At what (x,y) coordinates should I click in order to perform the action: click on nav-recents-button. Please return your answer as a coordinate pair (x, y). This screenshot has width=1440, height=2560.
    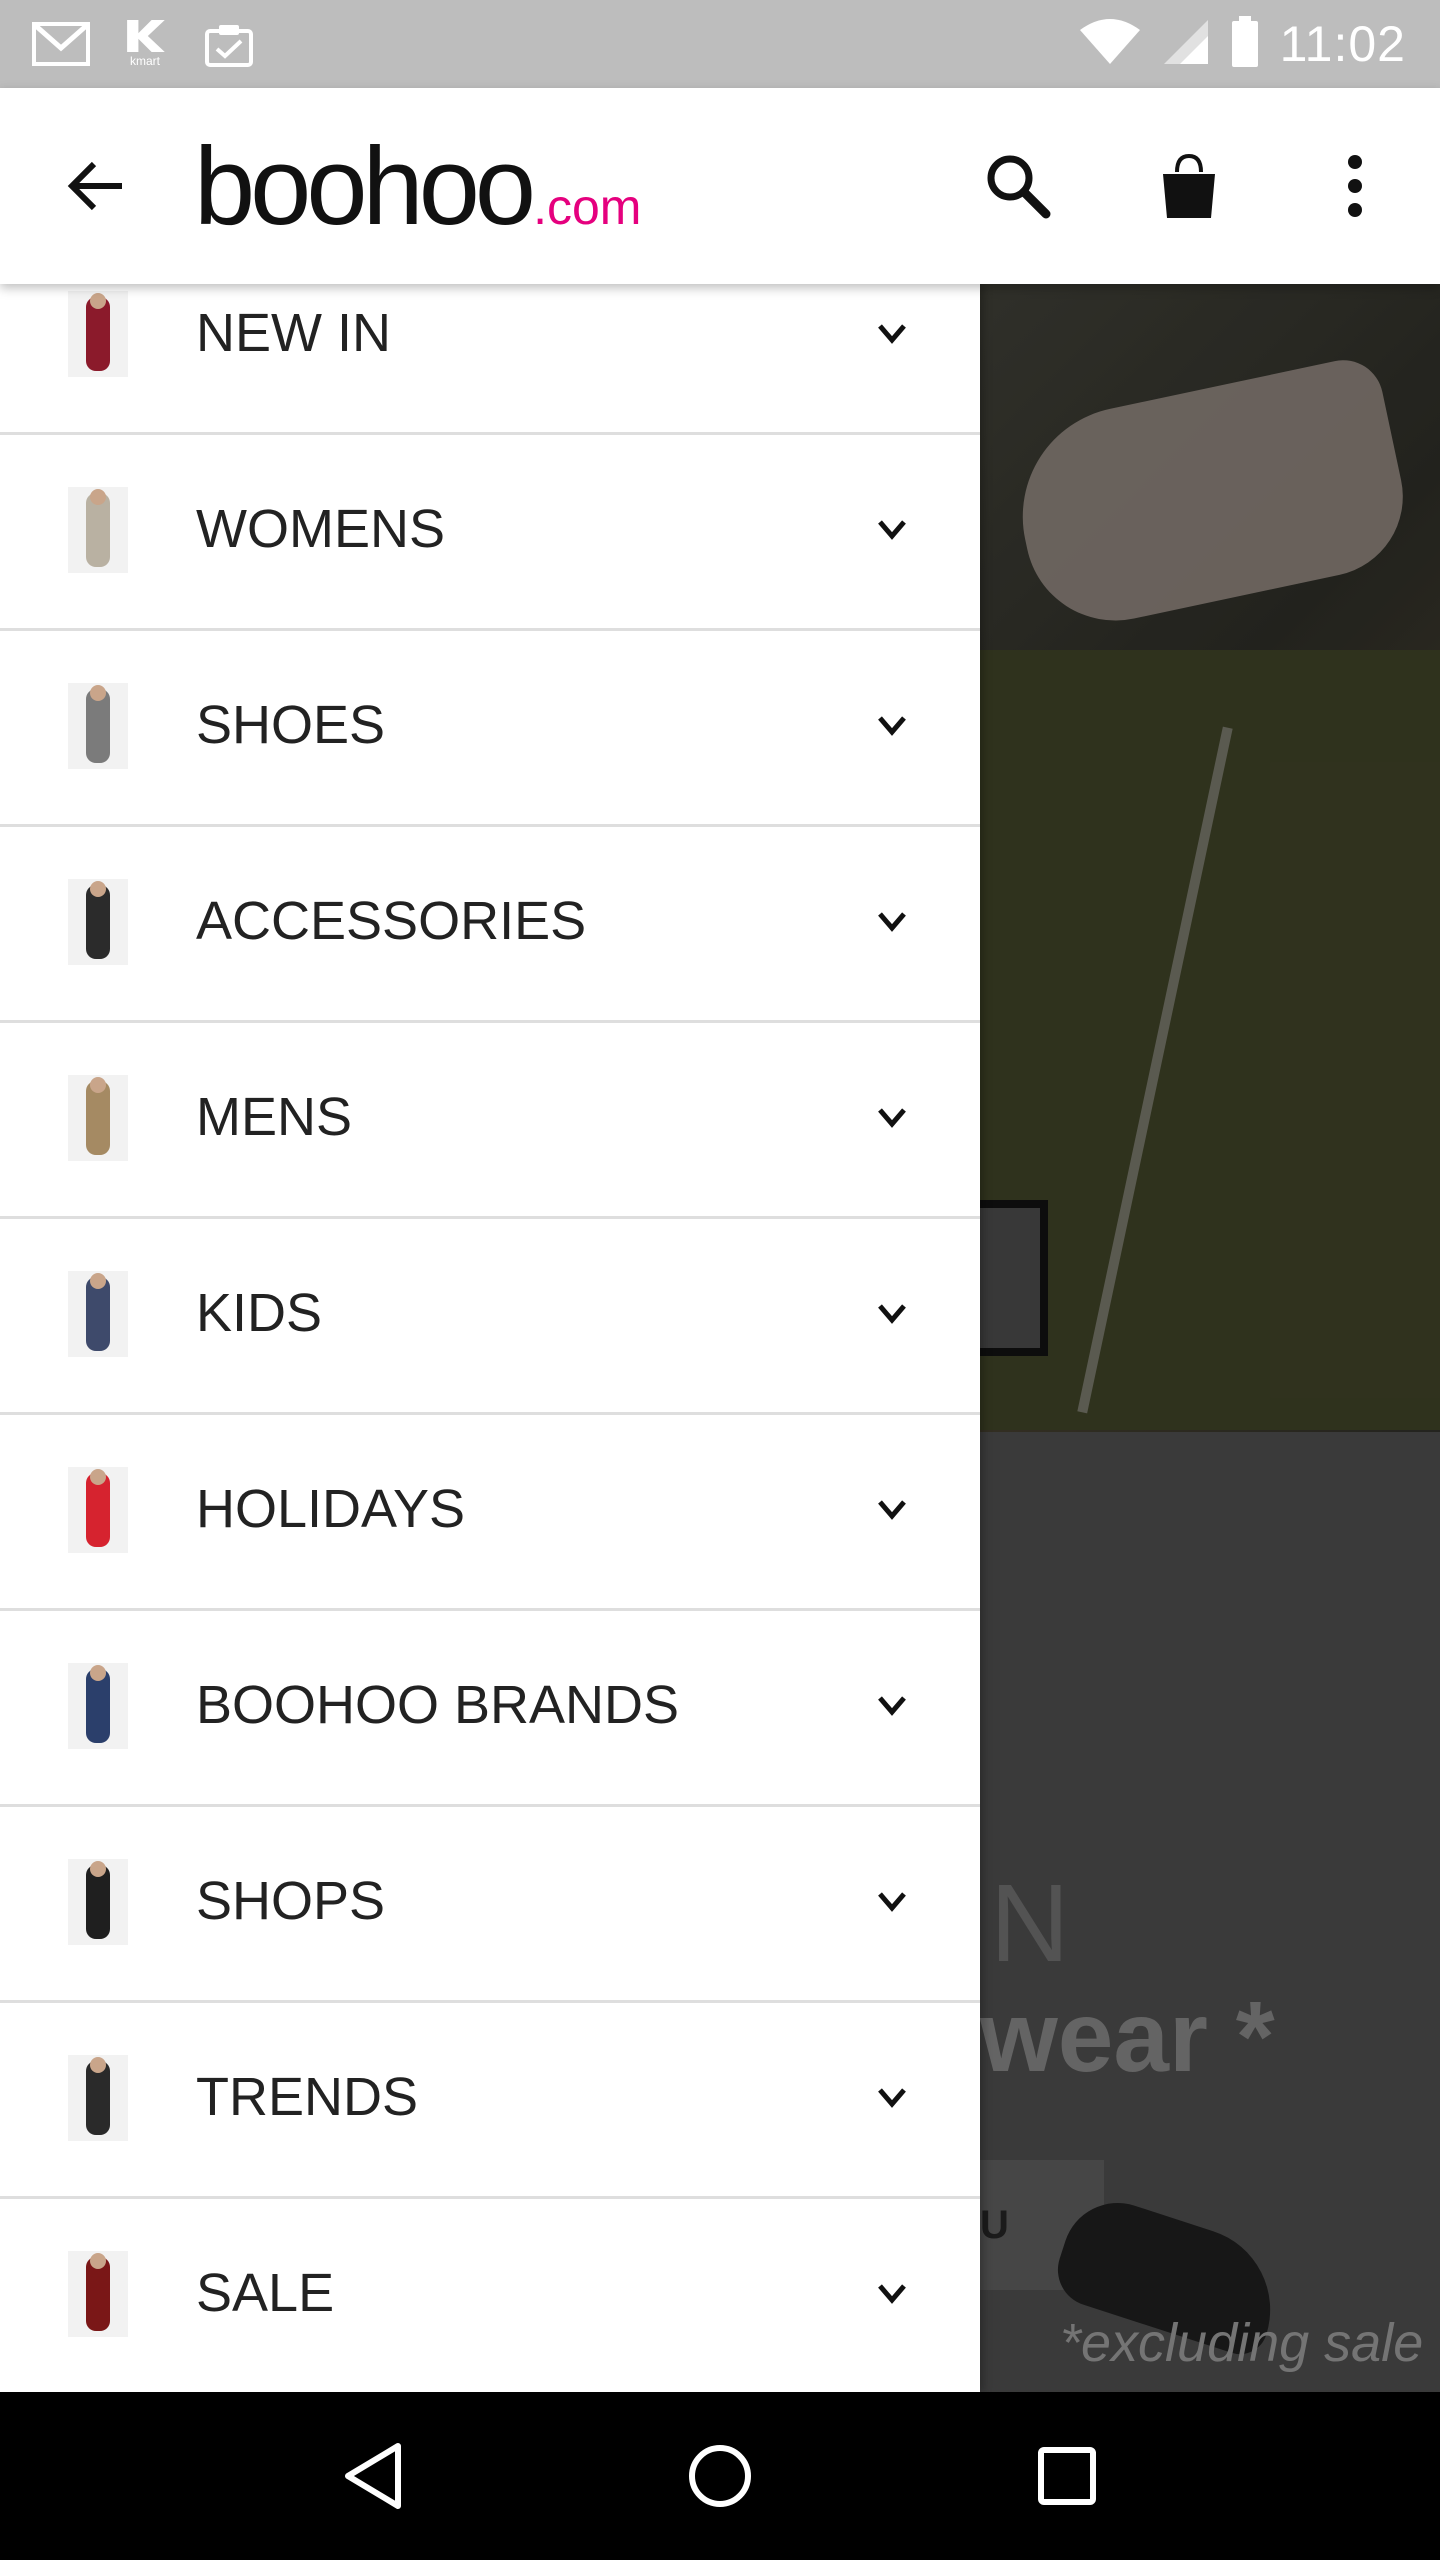
    Looking at the image, I should click on (1067, 2476).